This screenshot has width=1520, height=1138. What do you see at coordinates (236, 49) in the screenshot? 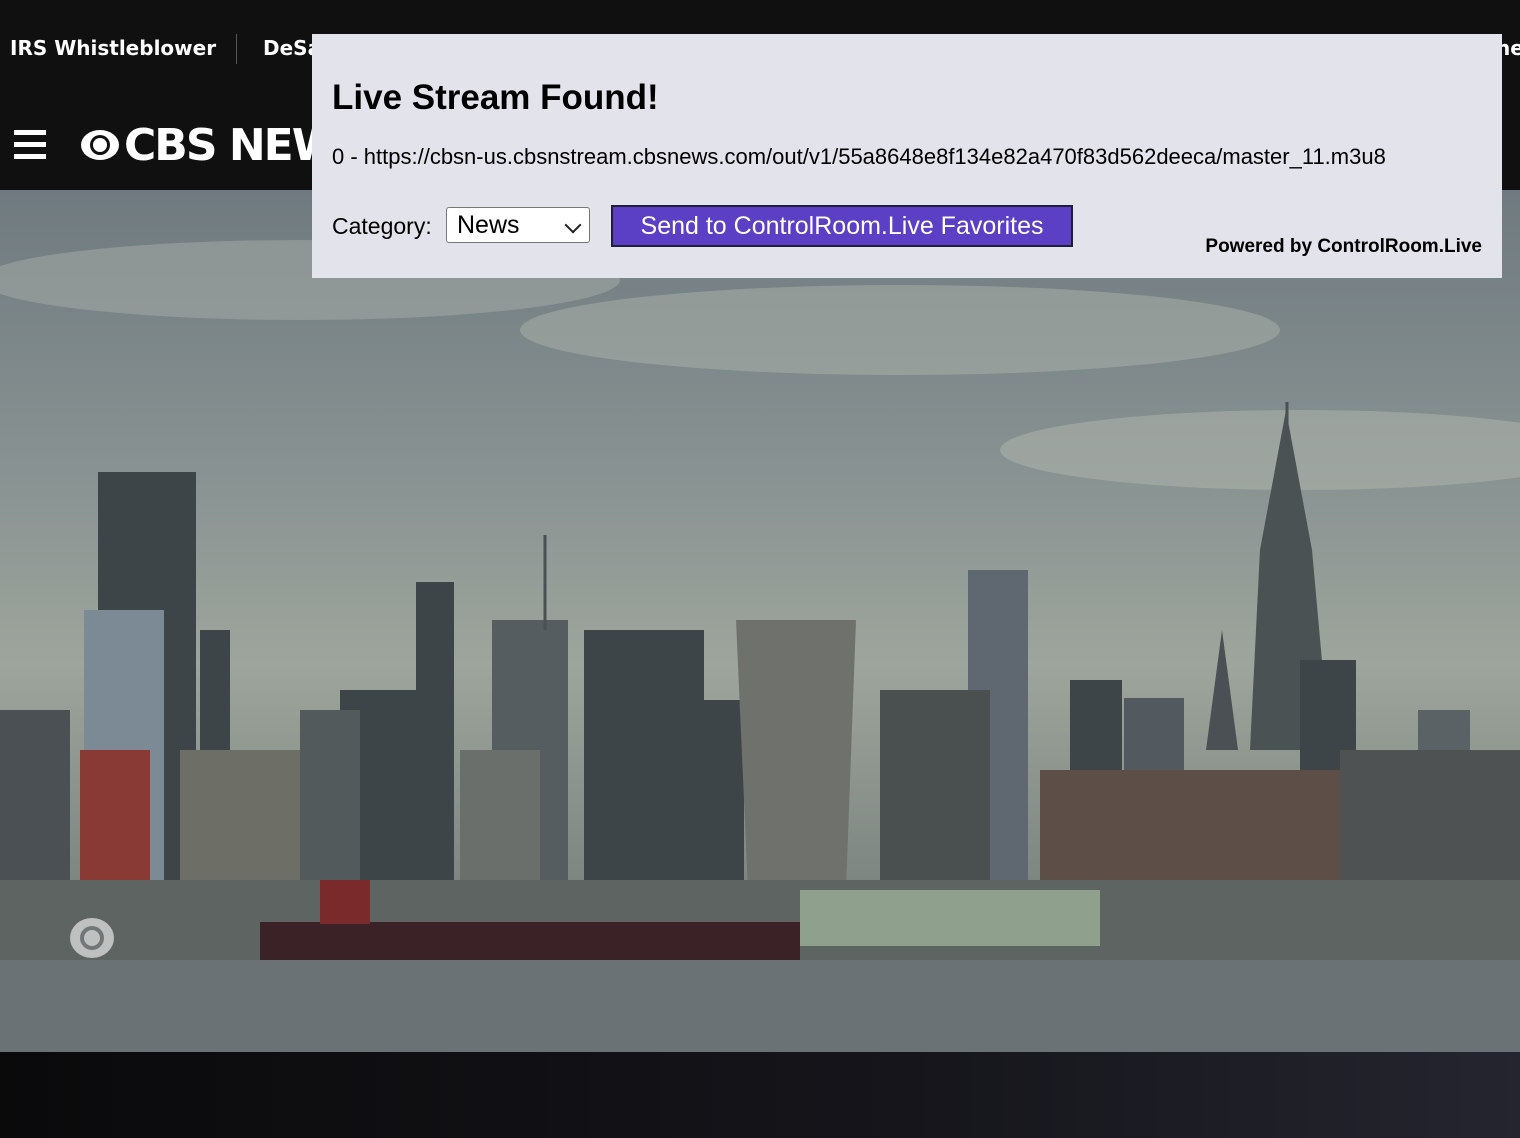
I see `trending-divider` at bounding box center [236, 49].